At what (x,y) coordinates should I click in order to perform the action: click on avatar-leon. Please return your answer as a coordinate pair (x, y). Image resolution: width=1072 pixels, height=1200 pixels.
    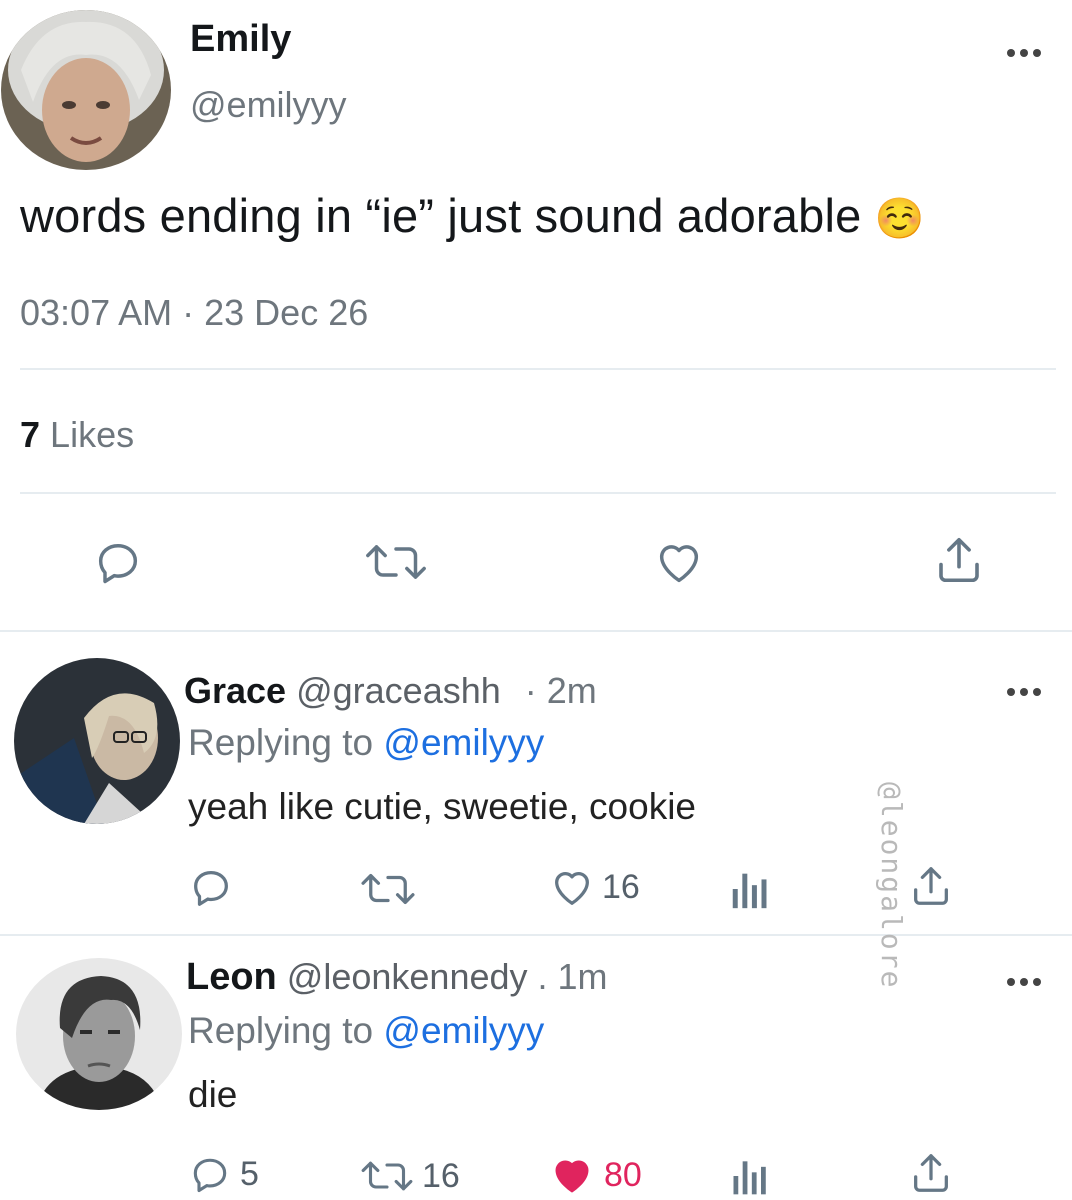
    Looking at the image, I should click on (99, 1034).